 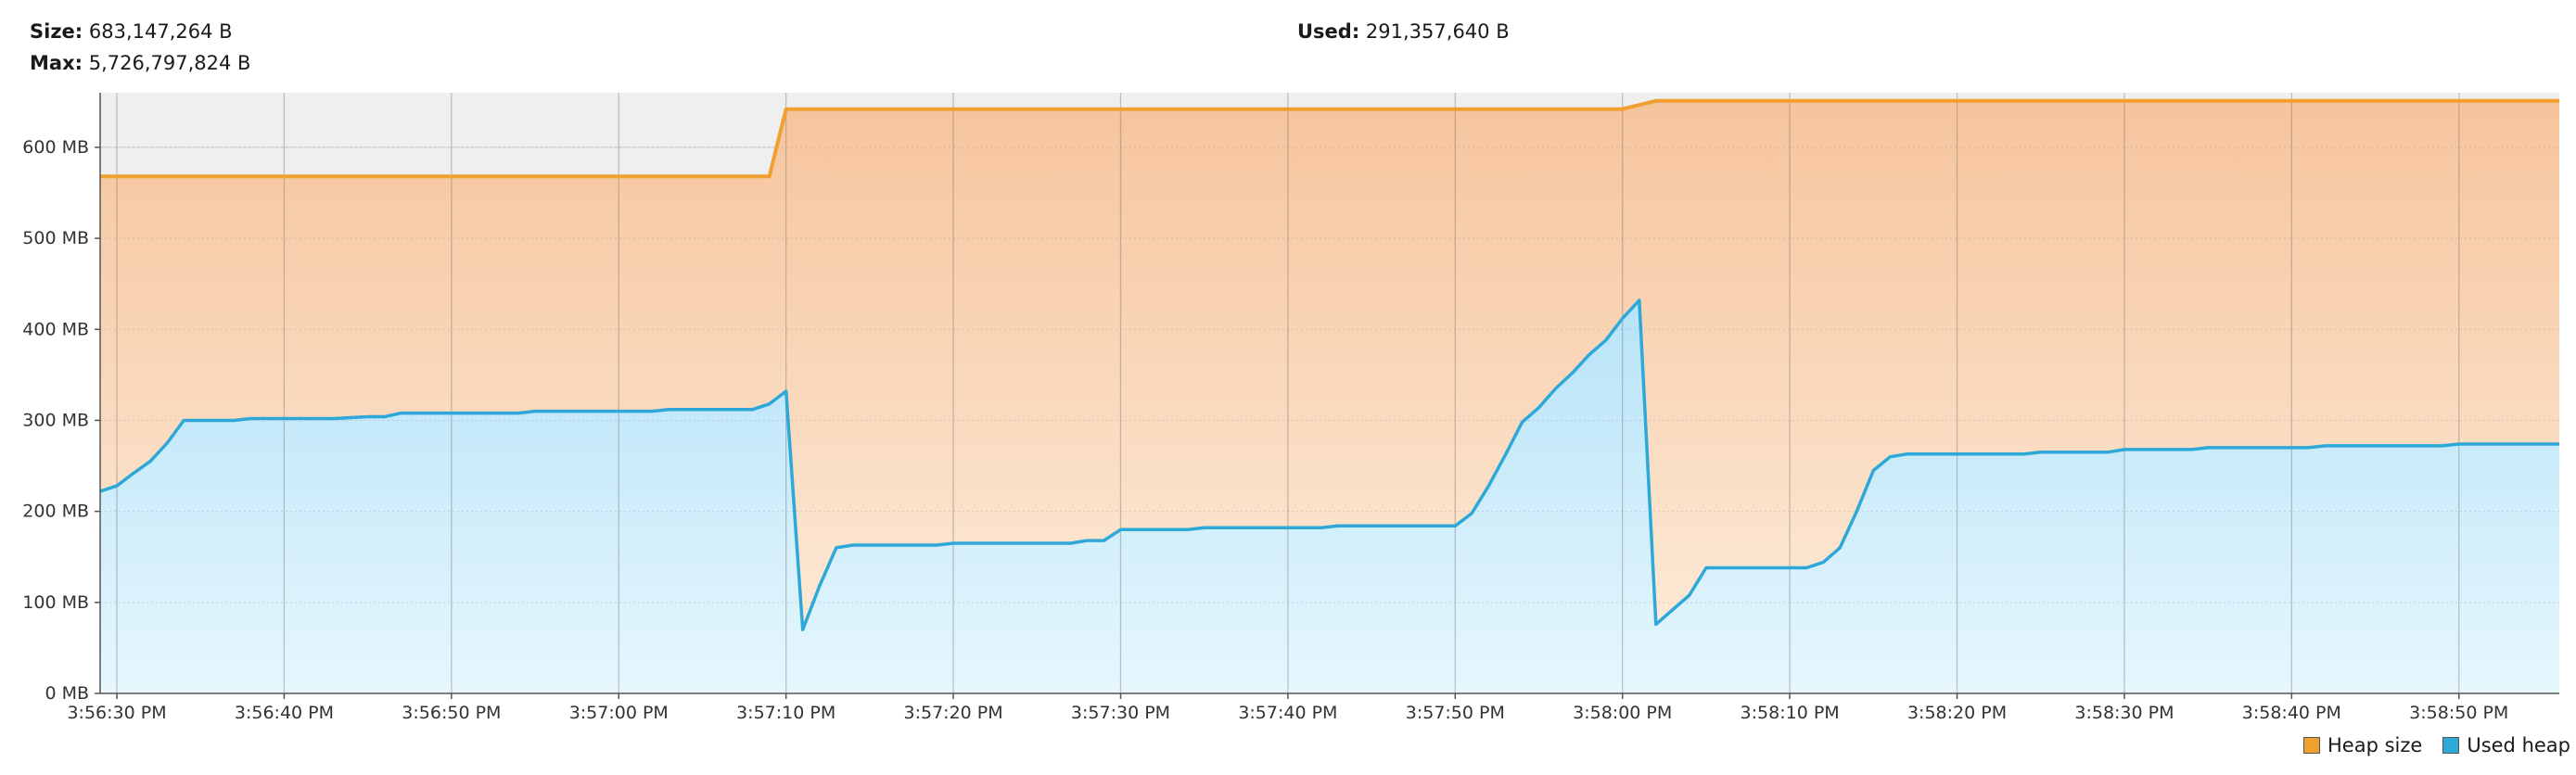 I want to click on y-tick-label: 100 MB, so click(x=55, y=602).